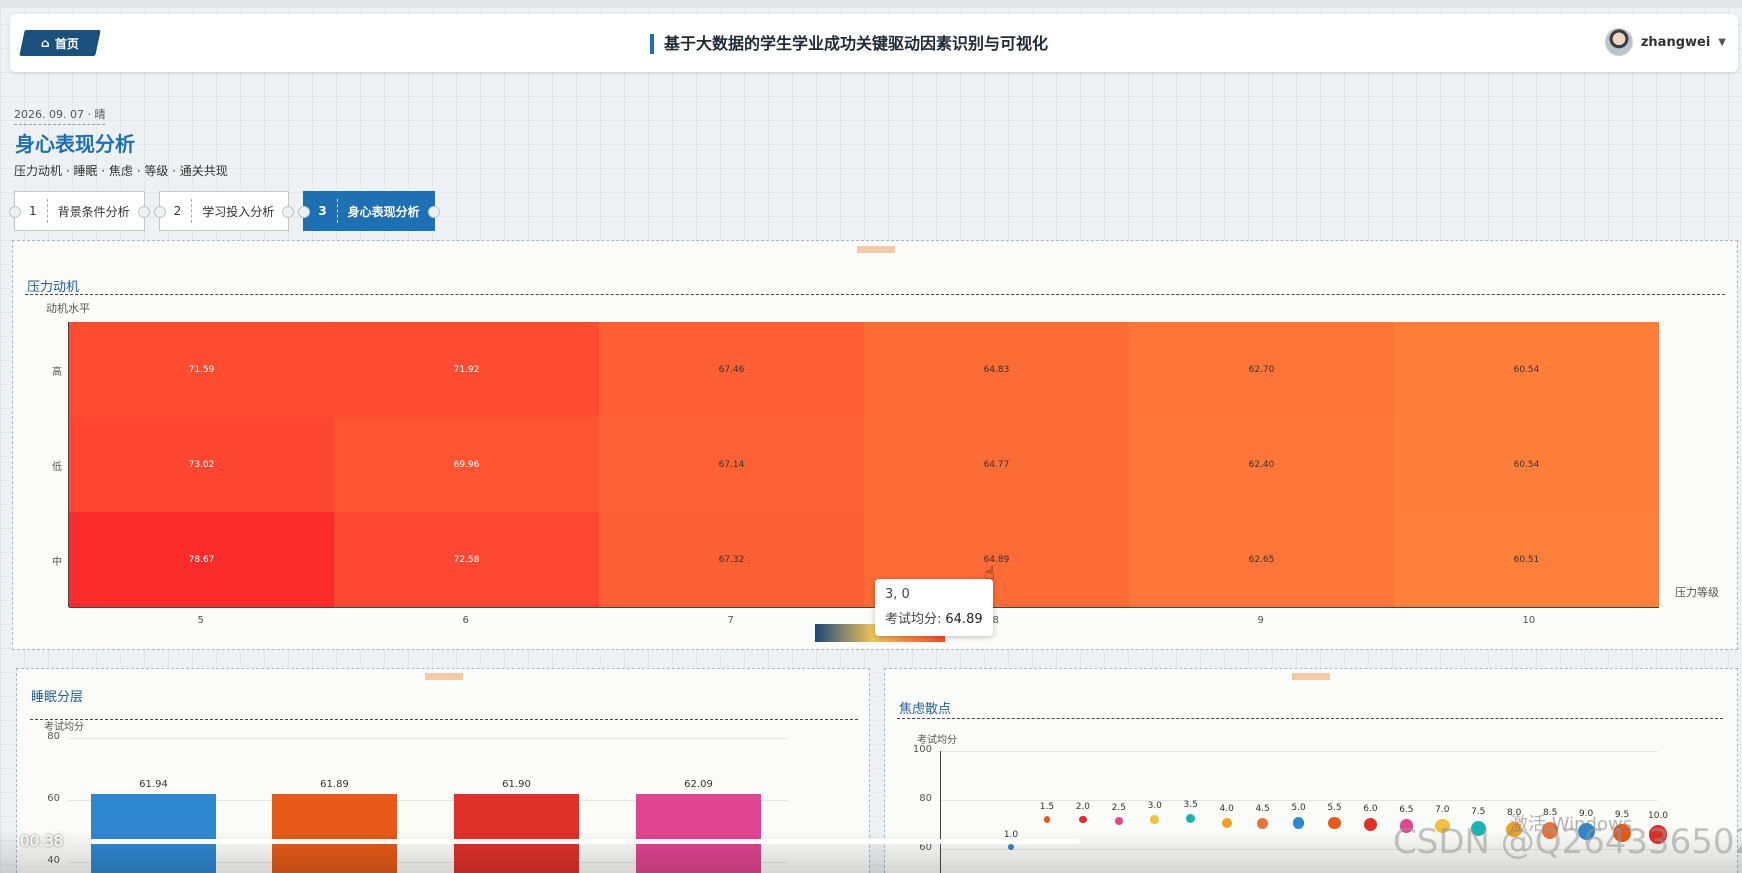 The height and width of the screenshot is (873, 1742). What do you see at coordinates (1334, 808) in the screenshot?
I see `point-label: 5.5` at bounding box center [1334, 808].